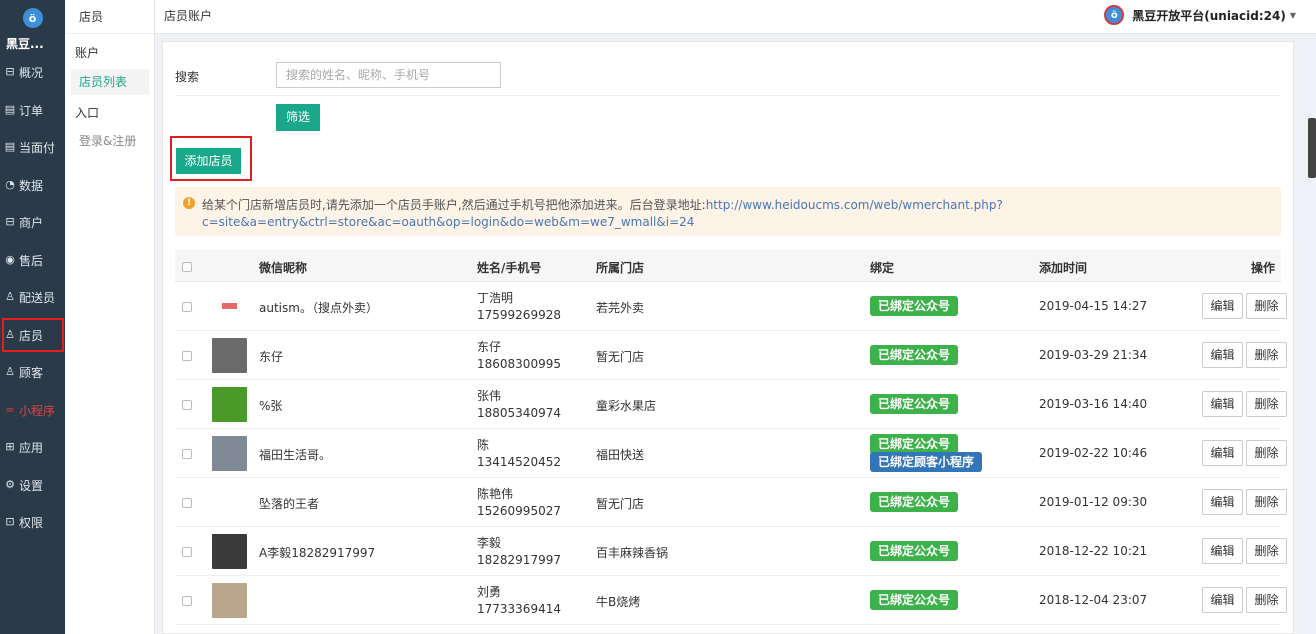 Image resolution: width=1316 pixels, height=634 pixels. I want to click on logo-icon: ö, so click(32, 18).